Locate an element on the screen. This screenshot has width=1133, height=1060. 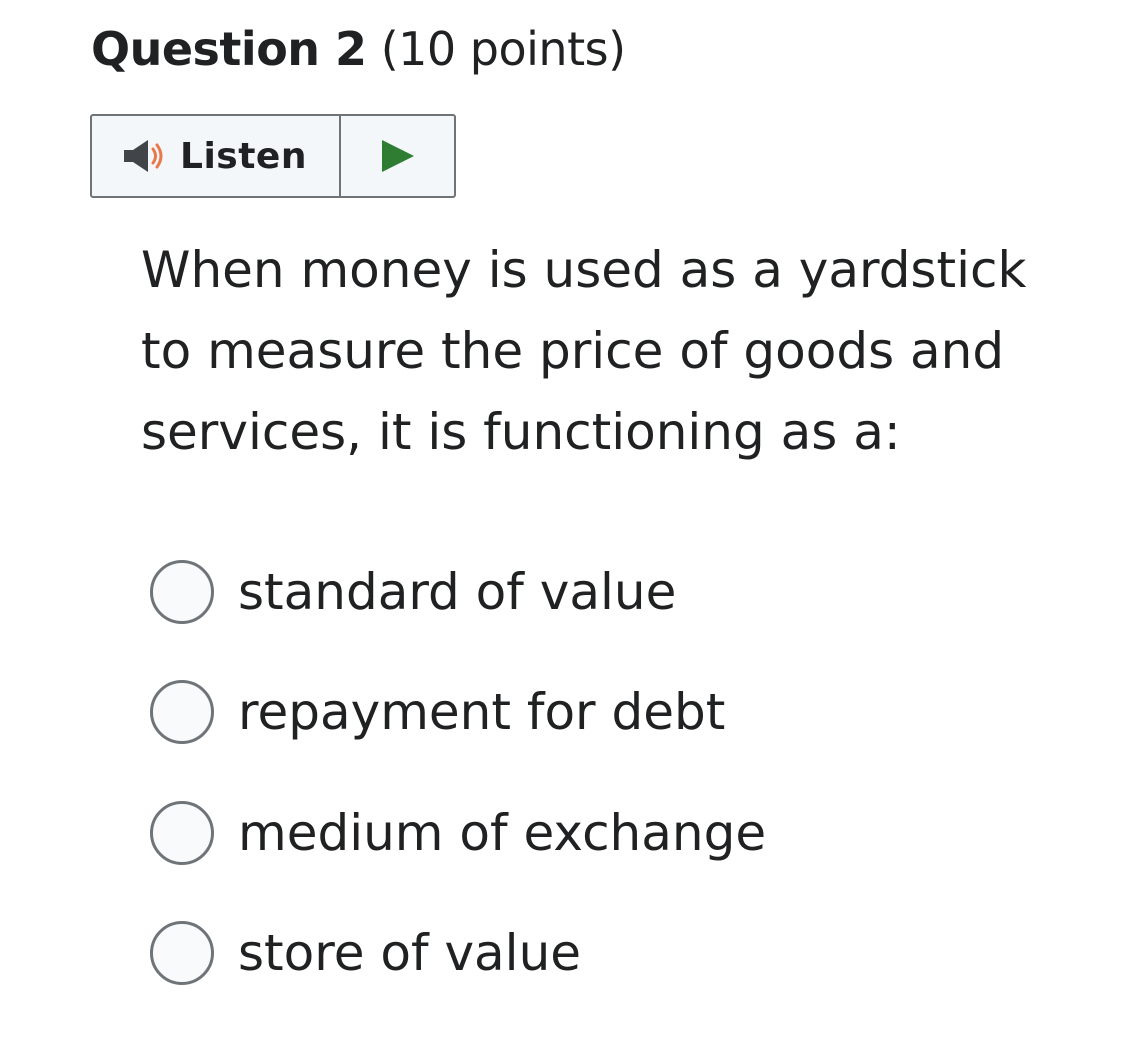
option-medium-of-exchange: medium of exchange is located at coordinates (458, 833).